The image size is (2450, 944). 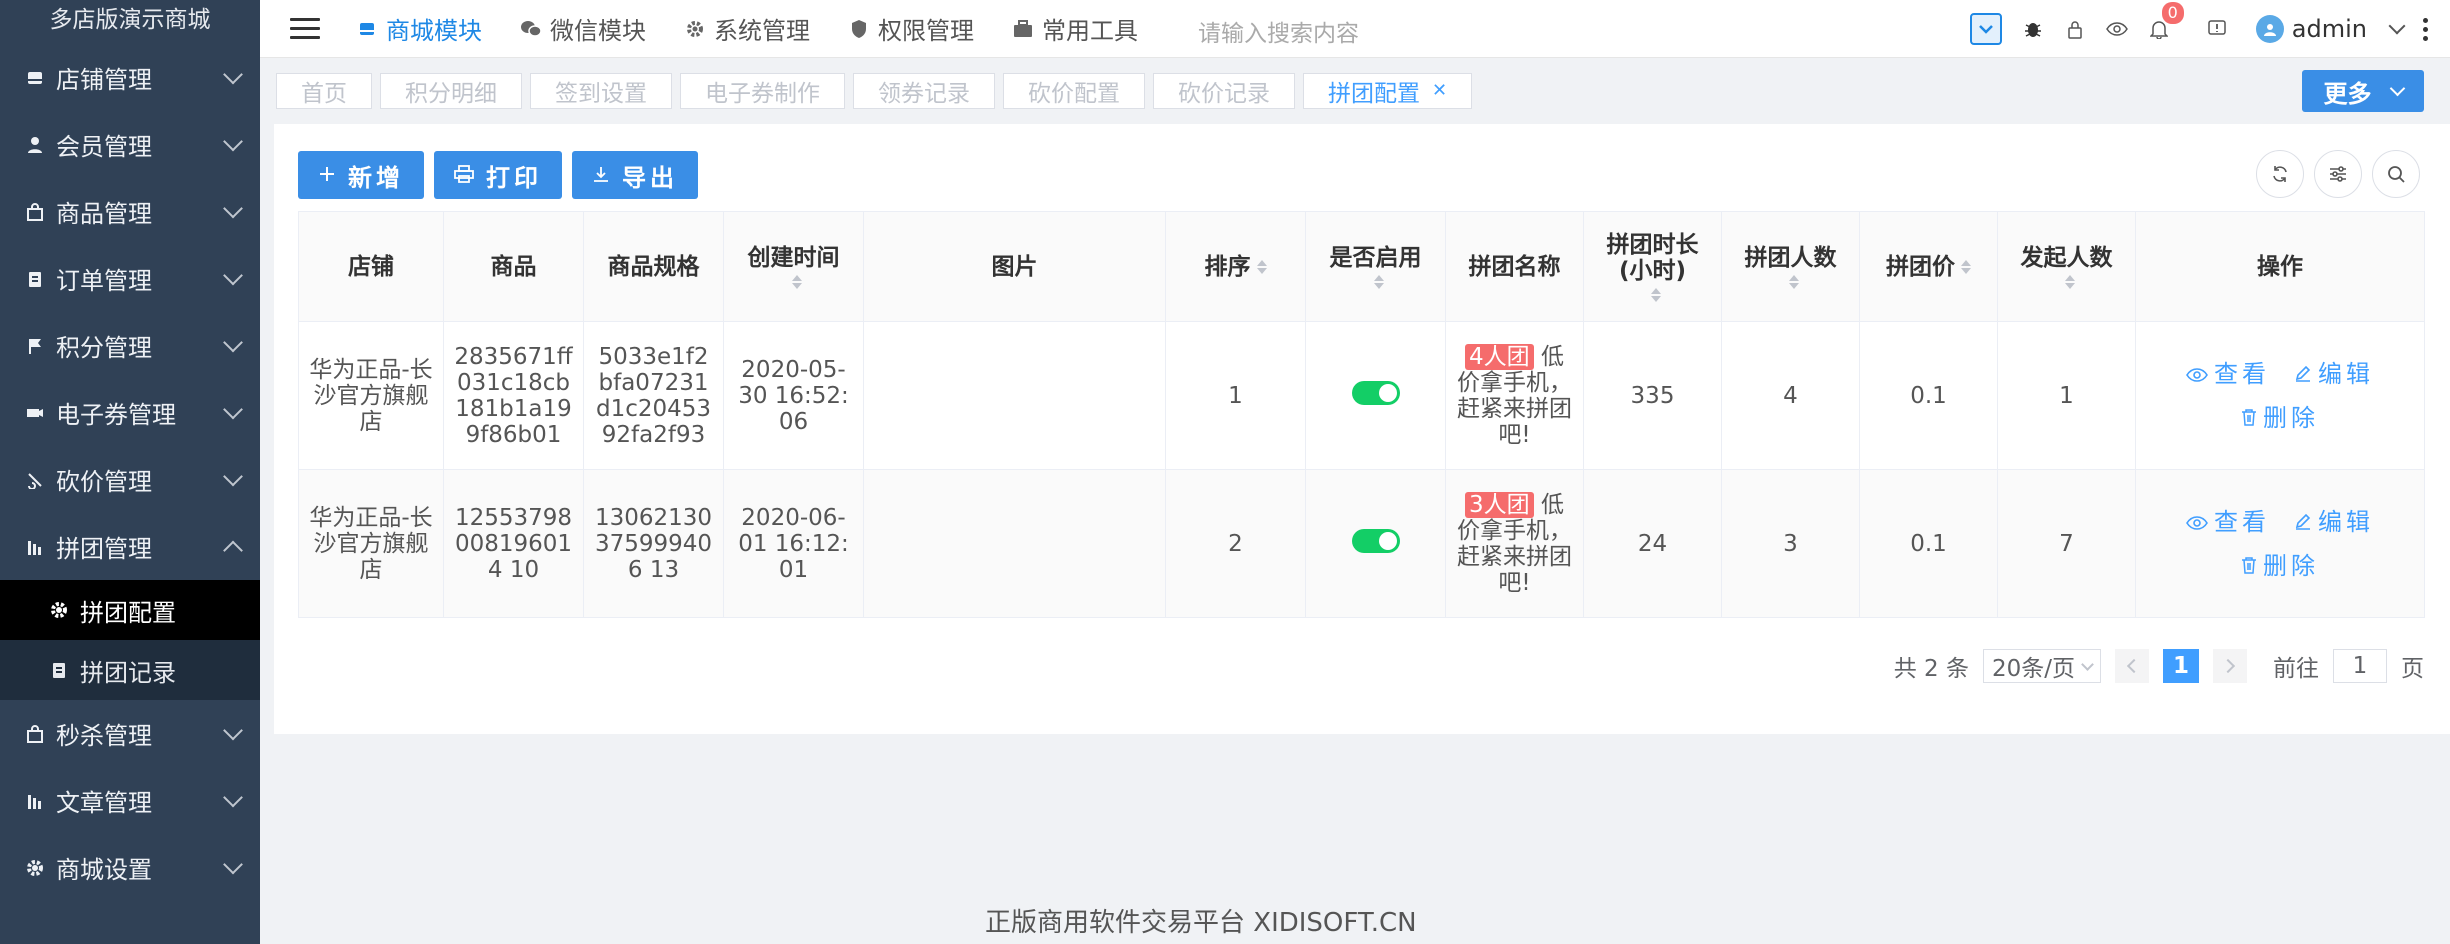 What do you see at coordinates (1928, 266) in the screenshot?
I see `col-header-sortable: 拼团价` at bounding box center [1928, 266].